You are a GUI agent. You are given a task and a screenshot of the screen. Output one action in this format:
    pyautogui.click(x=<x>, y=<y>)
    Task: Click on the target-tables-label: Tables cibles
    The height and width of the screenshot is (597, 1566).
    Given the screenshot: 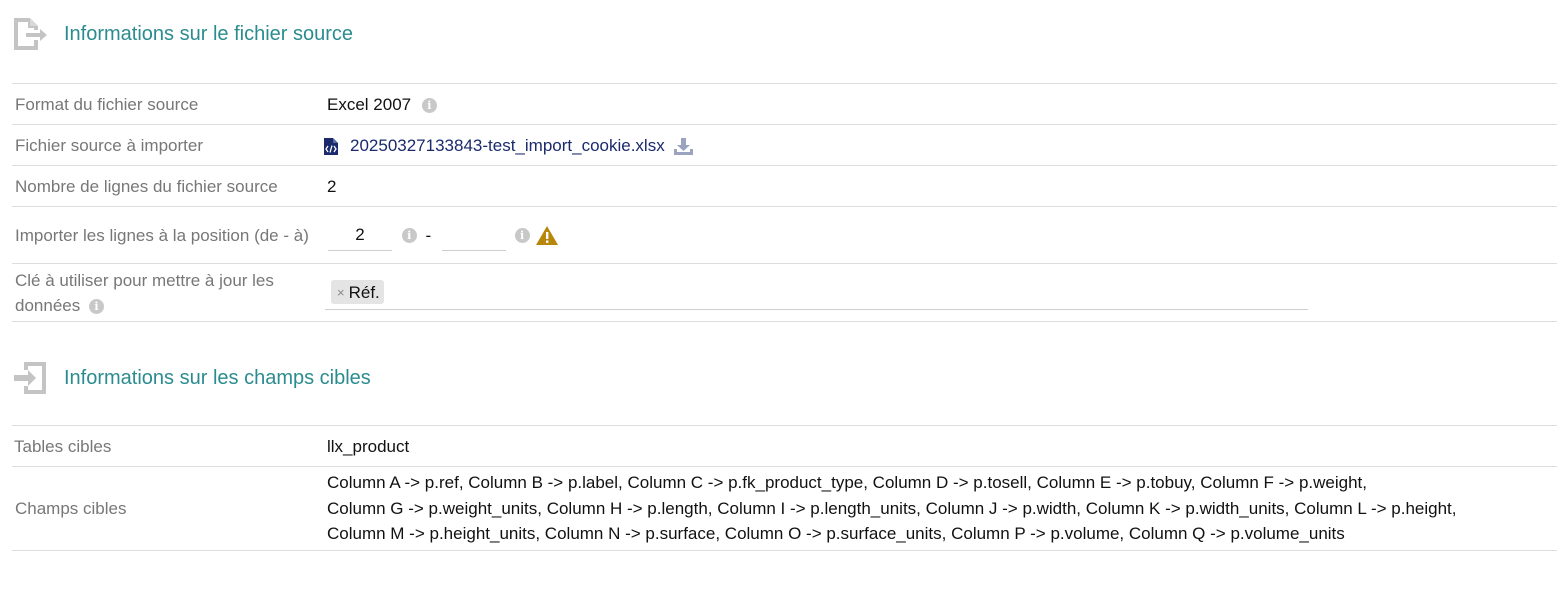 What is the action you would take?
    pyautogui.click(x=168, y=446)
    